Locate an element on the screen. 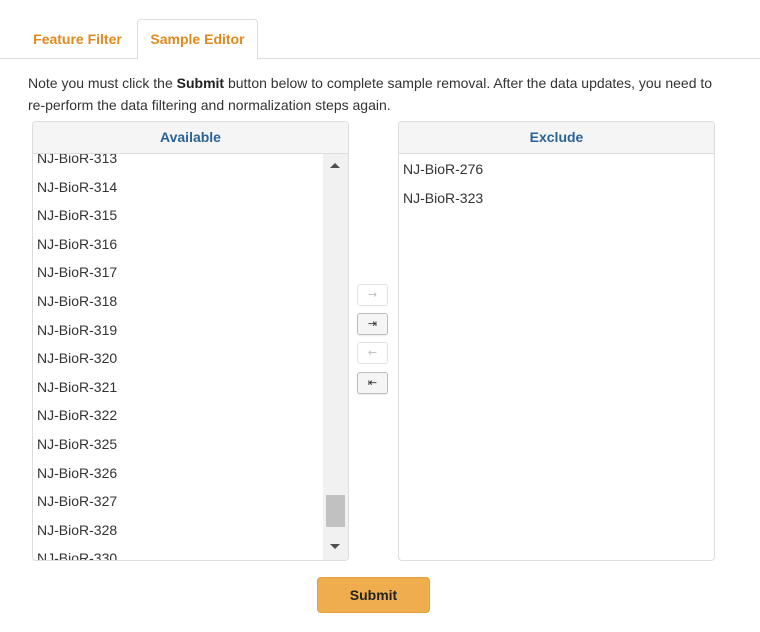  move-all-right-button: ⇥ is located at coordinates (372, 324).